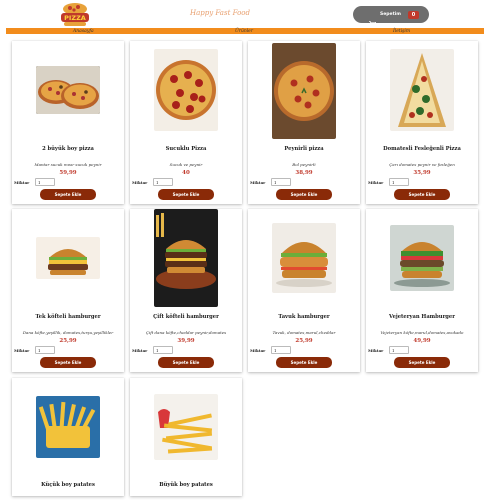 This screenshot has width=484, height=500. What do you see at coordinates (68, 317) in the screenshot?
I see `product-name: Tek köfteli hamburger` at bounding box center [68, 317].